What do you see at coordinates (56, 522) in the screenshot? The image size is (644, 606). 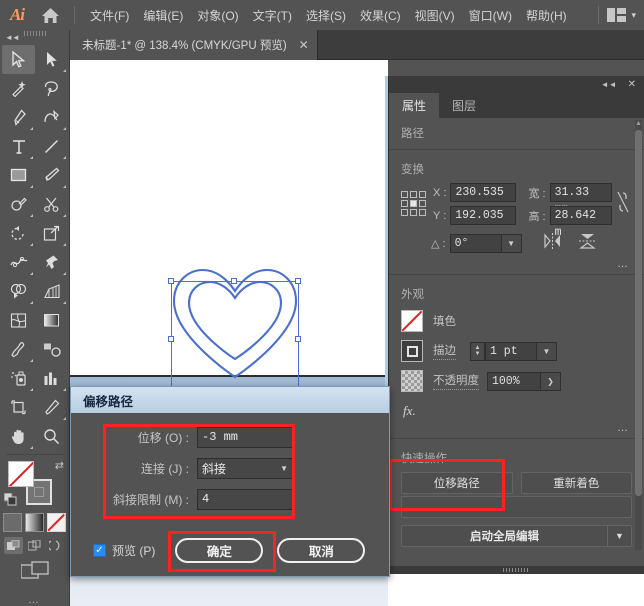 I see `color-mode-none` at bounding box center [56, 522].